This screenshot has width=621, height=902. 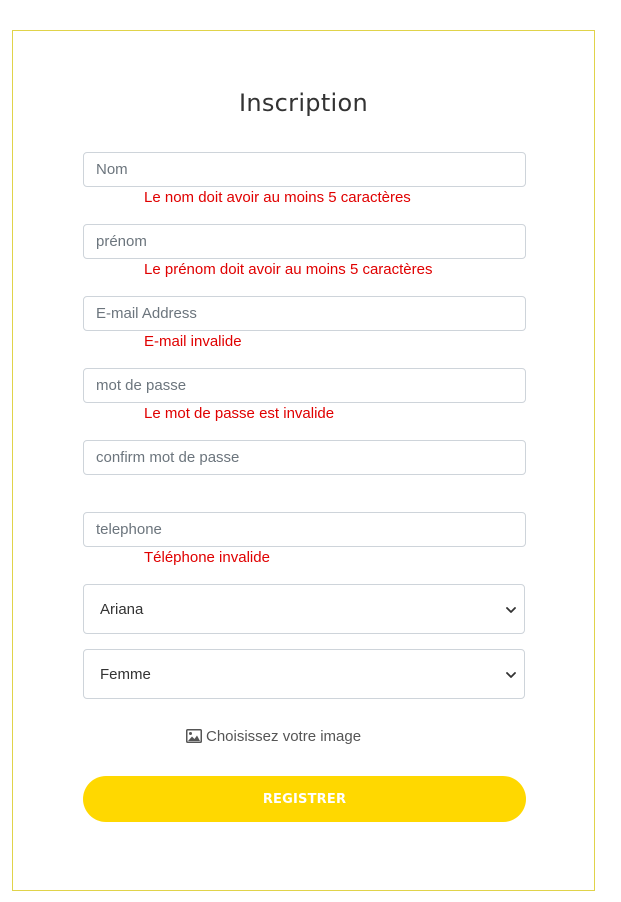 I want to click on image-icon, so click(x=194, y=736).